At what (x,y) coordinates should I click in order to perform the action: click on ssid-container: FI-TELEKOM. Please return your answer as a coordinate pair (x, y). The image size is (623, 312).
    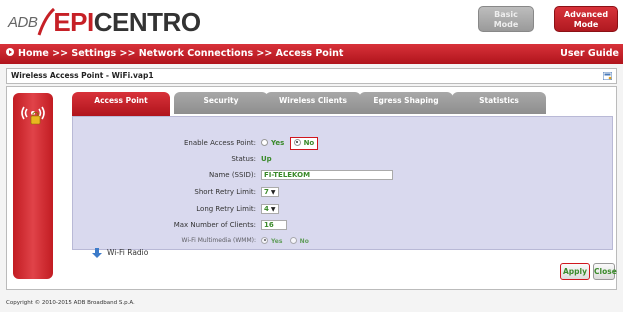
    Looking at the image, I should click on (327, 175).